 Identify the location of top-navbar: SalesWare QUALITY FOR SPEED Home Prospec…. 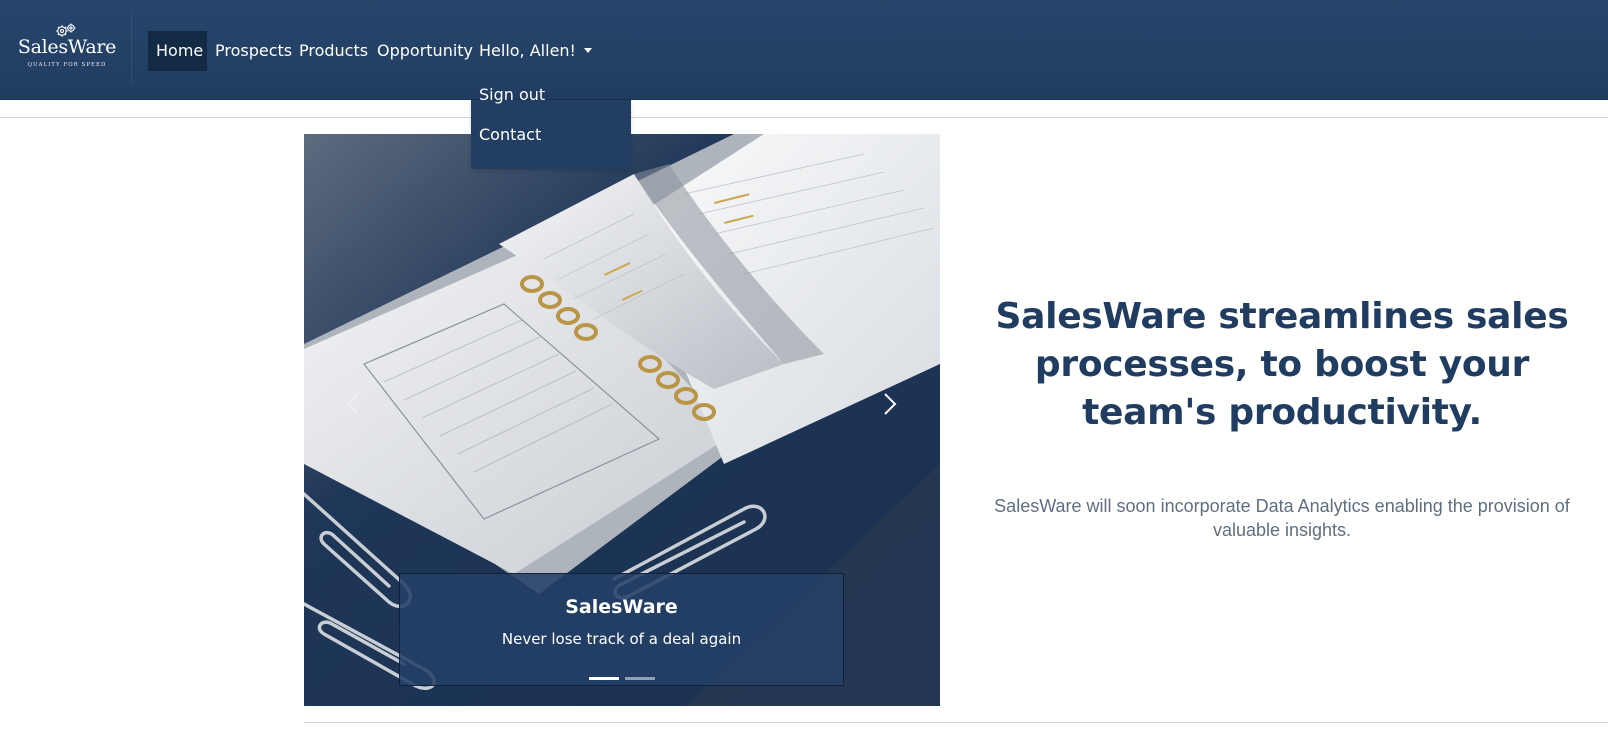
(804, 50).